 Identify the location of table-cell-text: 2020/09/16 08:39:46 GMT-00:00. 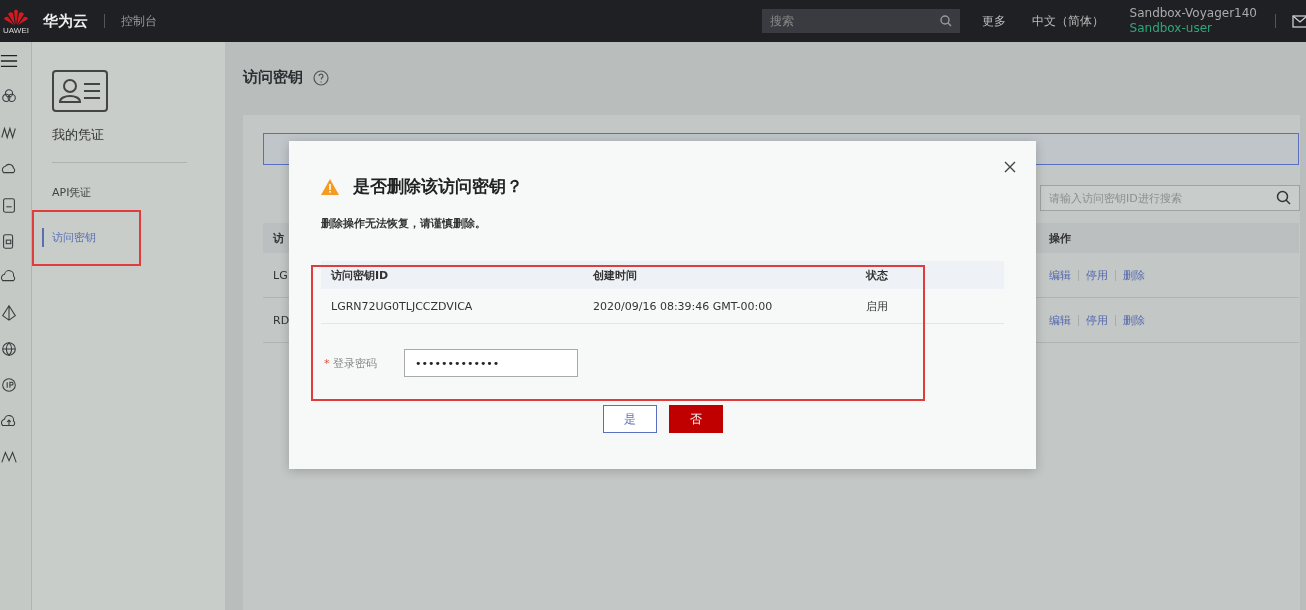
(683, 306).